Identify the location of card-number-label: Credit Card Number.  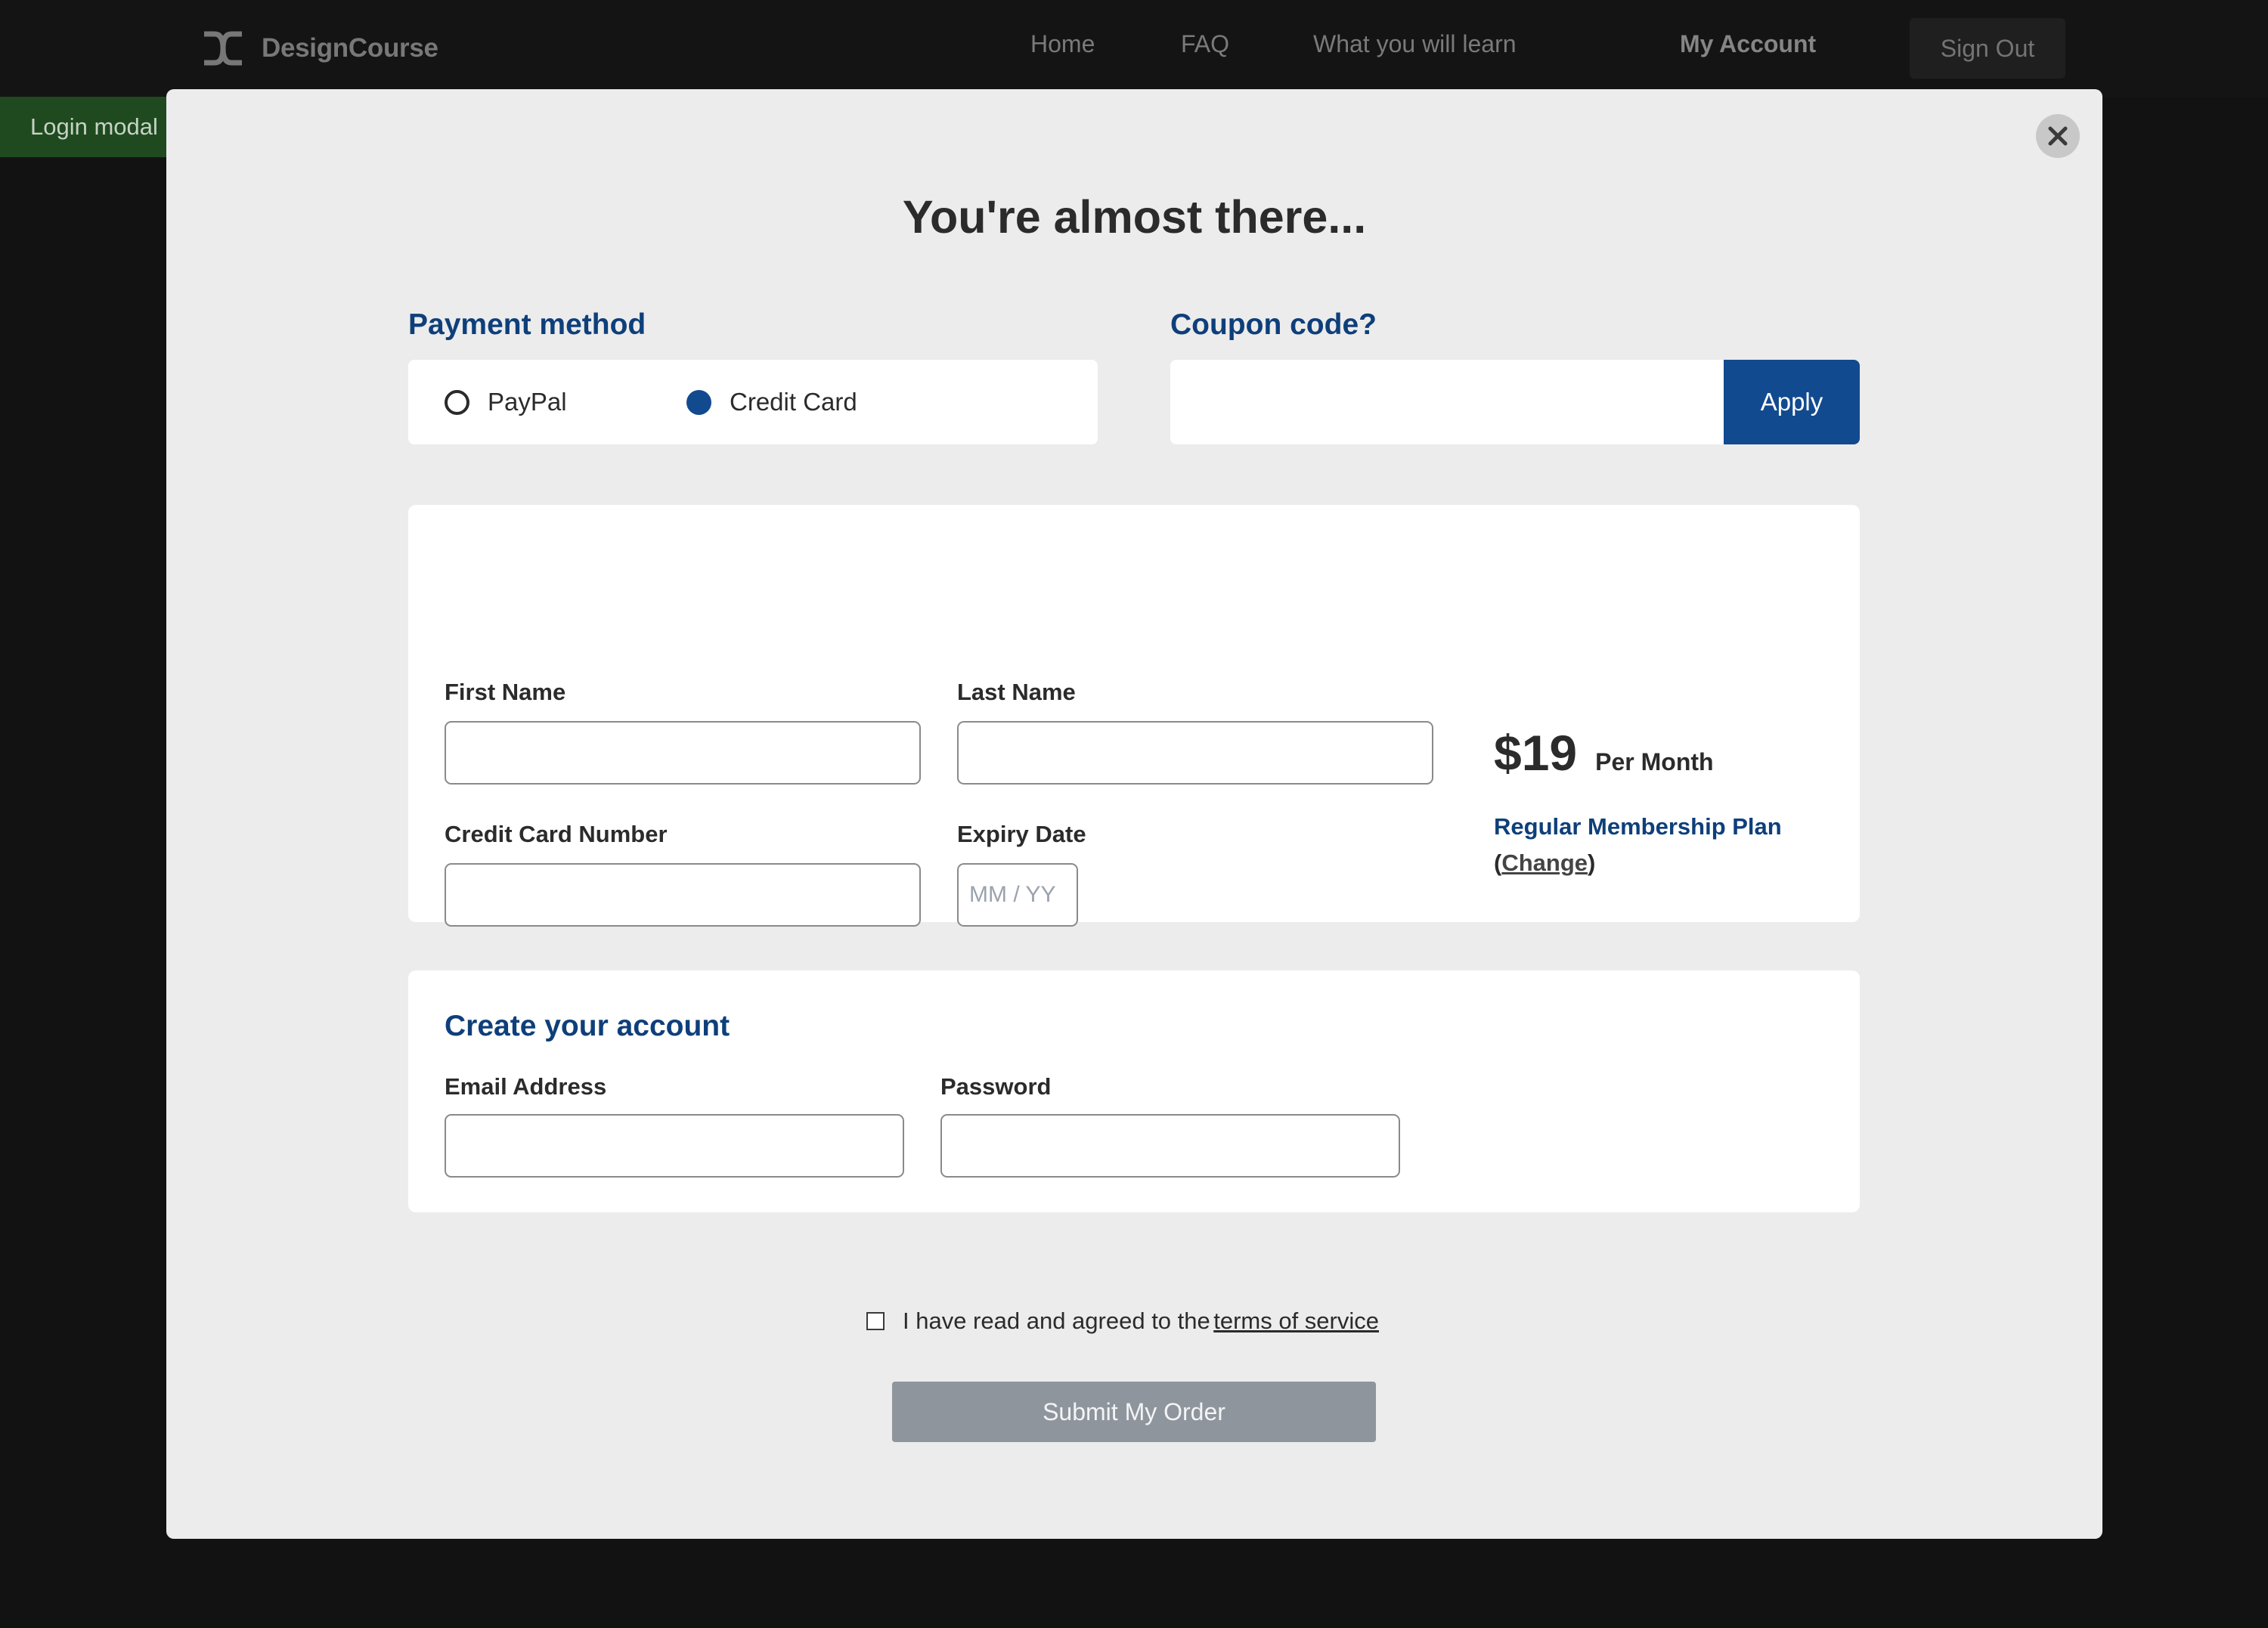
(556, 834).